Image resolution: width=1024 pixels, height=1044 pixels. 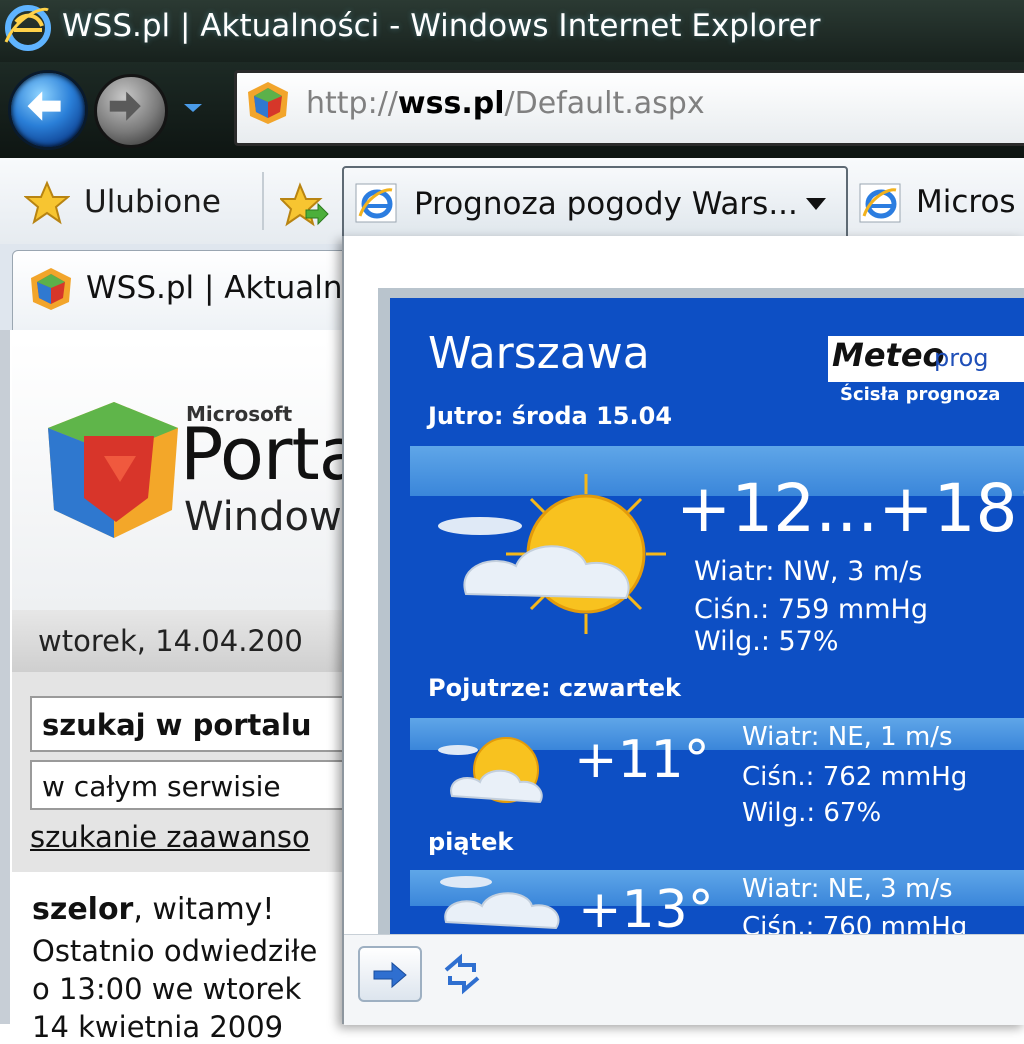 What do you see at coordinates (161, 786) in the screenshot?
I see `search-scope-value: w całym serwisie` at bounding box center [161, 786].